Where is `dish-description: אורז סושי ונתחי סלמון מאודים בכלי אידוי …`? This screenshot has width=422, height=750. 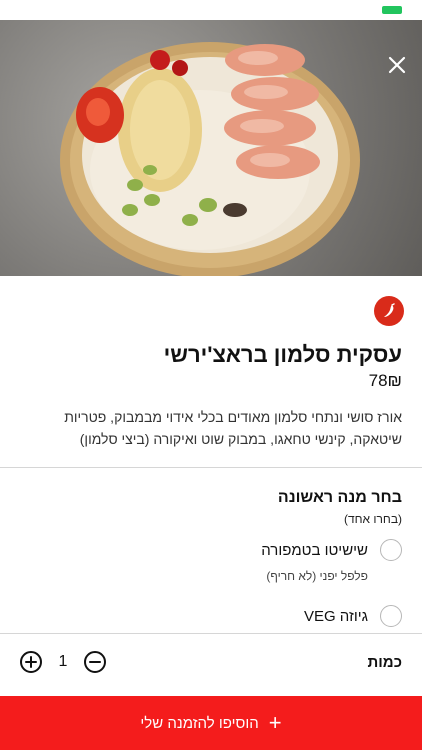 dish-description: אורז סושי ונתחי סלמון מאודים בכלי אידוי … is located at coordinates (233, 428).